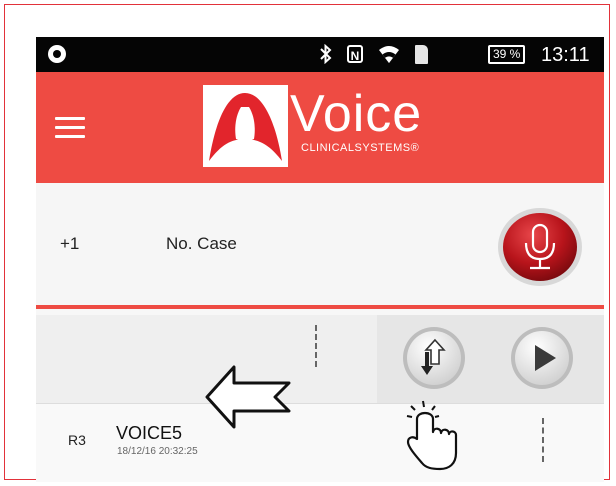  I want to click on logo-mark, so click(245, 126).